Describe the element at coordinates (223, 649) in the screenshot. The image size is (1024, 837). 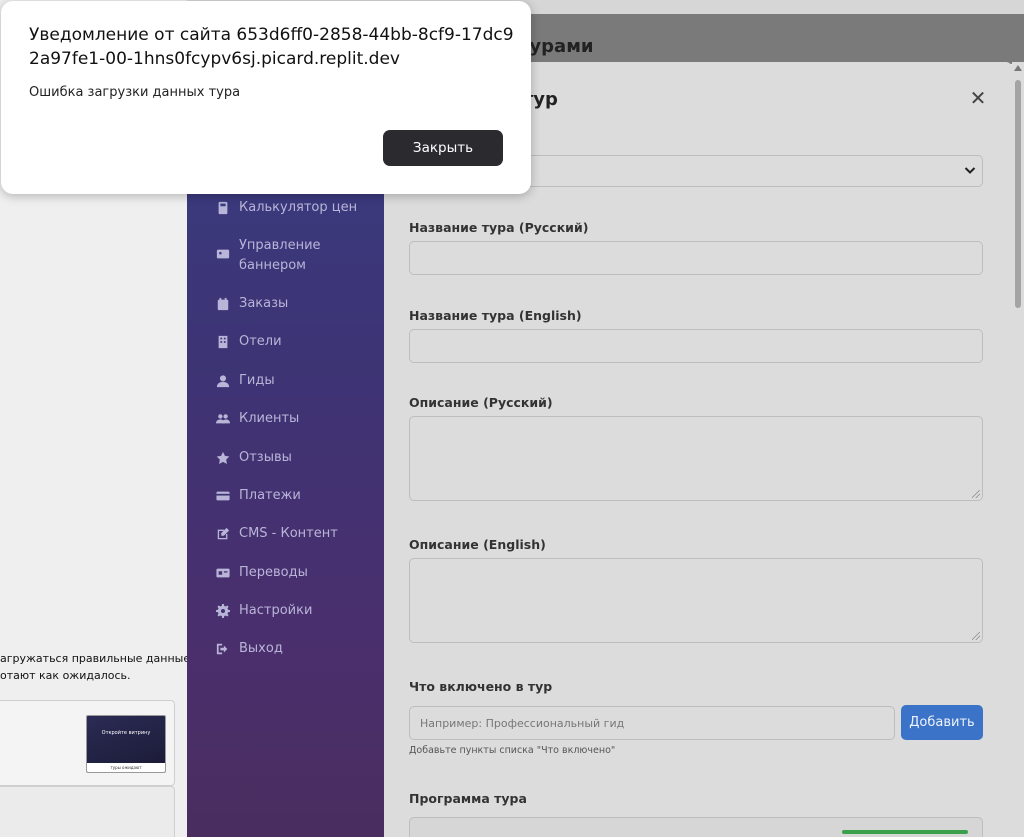
I see `sign-out-icon` at that location.